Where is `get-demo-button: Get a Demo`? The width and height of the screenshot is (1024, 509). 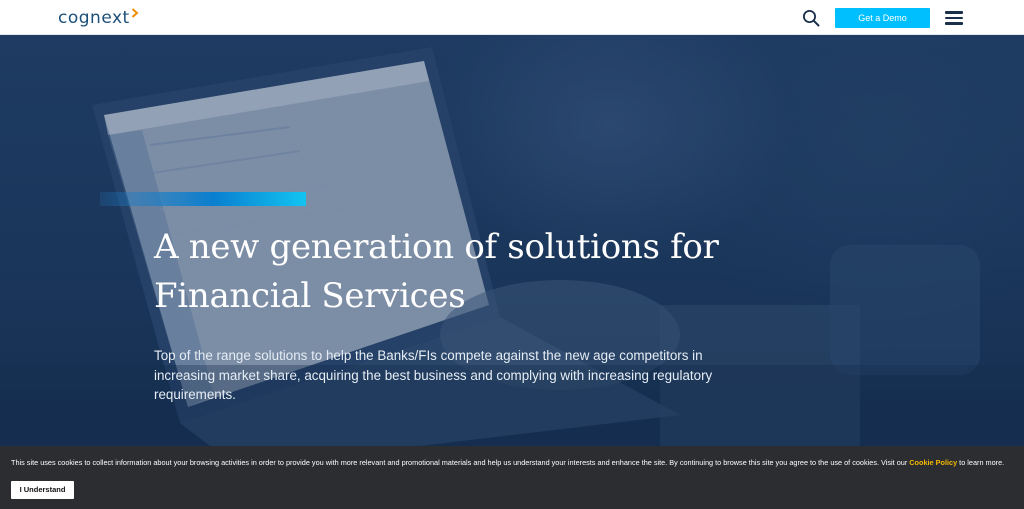
get-demo-button: Get a Demo is located at coordinates (882, 18).